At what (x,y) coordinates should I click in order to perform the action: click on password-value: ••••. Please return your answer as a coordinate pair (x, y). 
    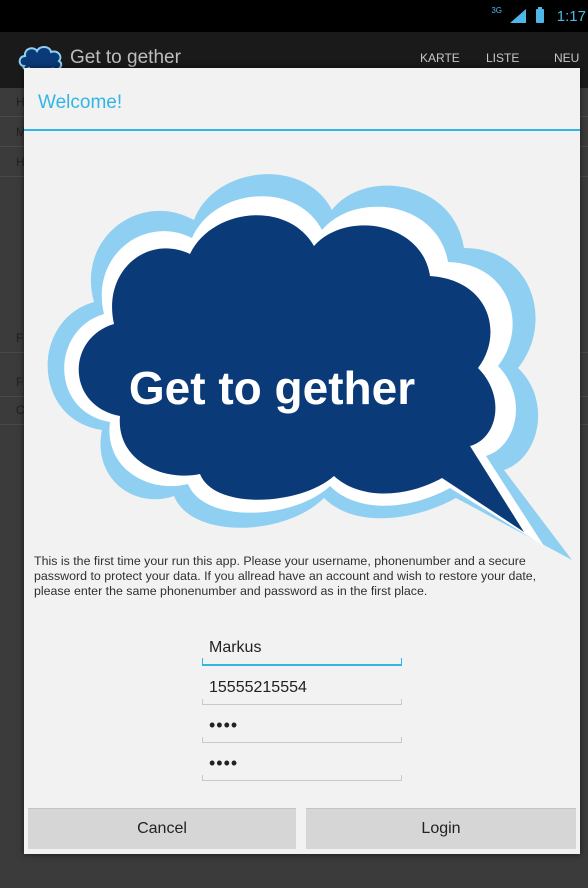
    Looking at the image, I should click on (224, 725).